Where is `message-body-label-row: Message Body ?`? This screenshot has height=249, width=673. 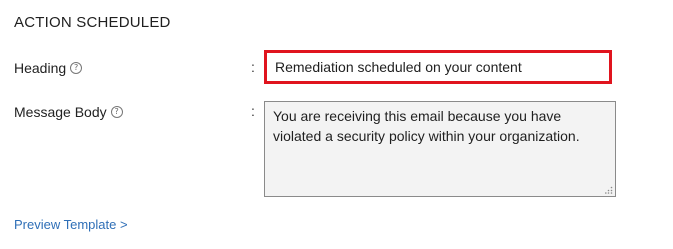
message-body-label-row: Message Body ? is located at coordinates (68, 112).